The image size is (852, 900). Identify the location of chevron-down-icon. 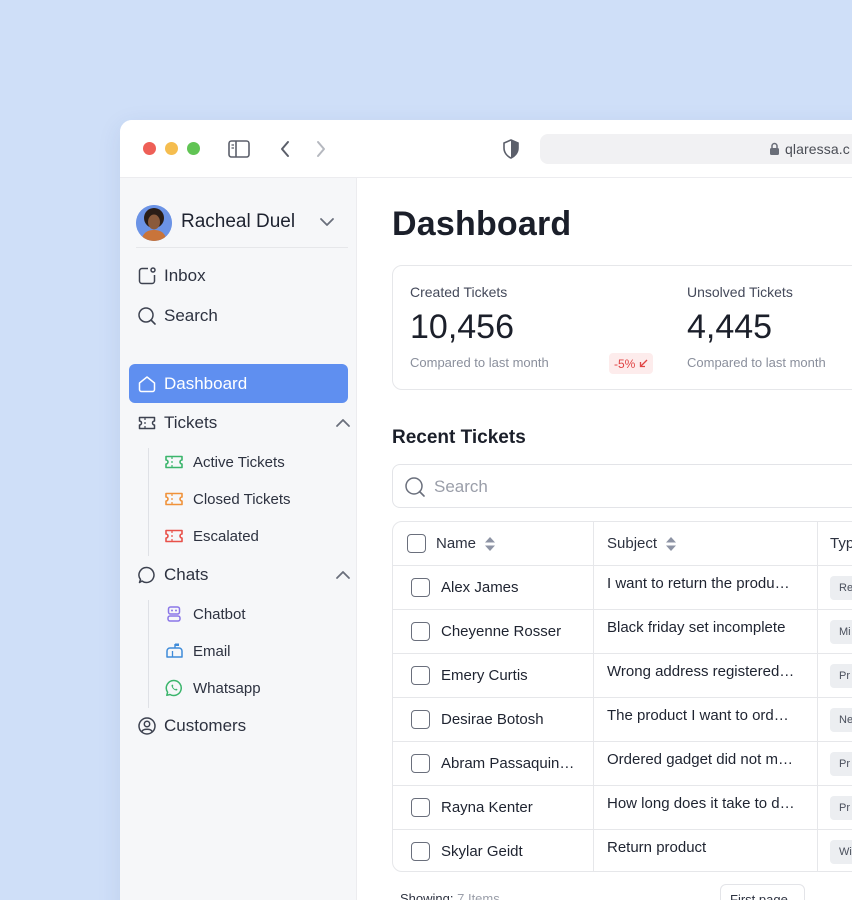
(327, 223).